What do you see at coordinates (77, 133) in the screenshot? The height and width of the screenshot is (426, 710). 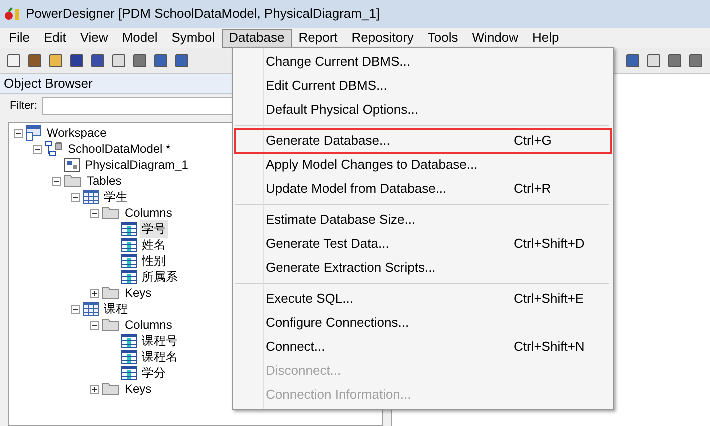 I see `tree-item: Workspace` at bounding box center [77, 133].